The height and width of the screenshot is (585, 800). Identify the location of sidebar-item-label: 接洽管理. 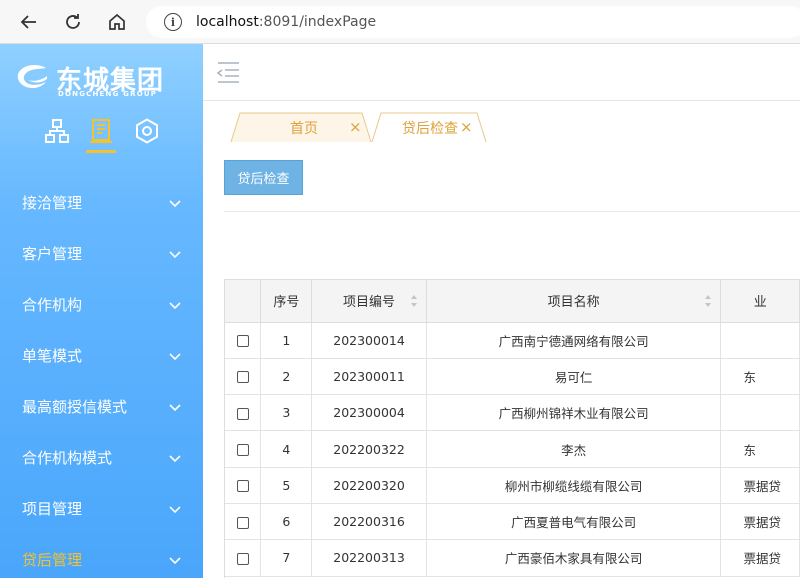
(52, 203).